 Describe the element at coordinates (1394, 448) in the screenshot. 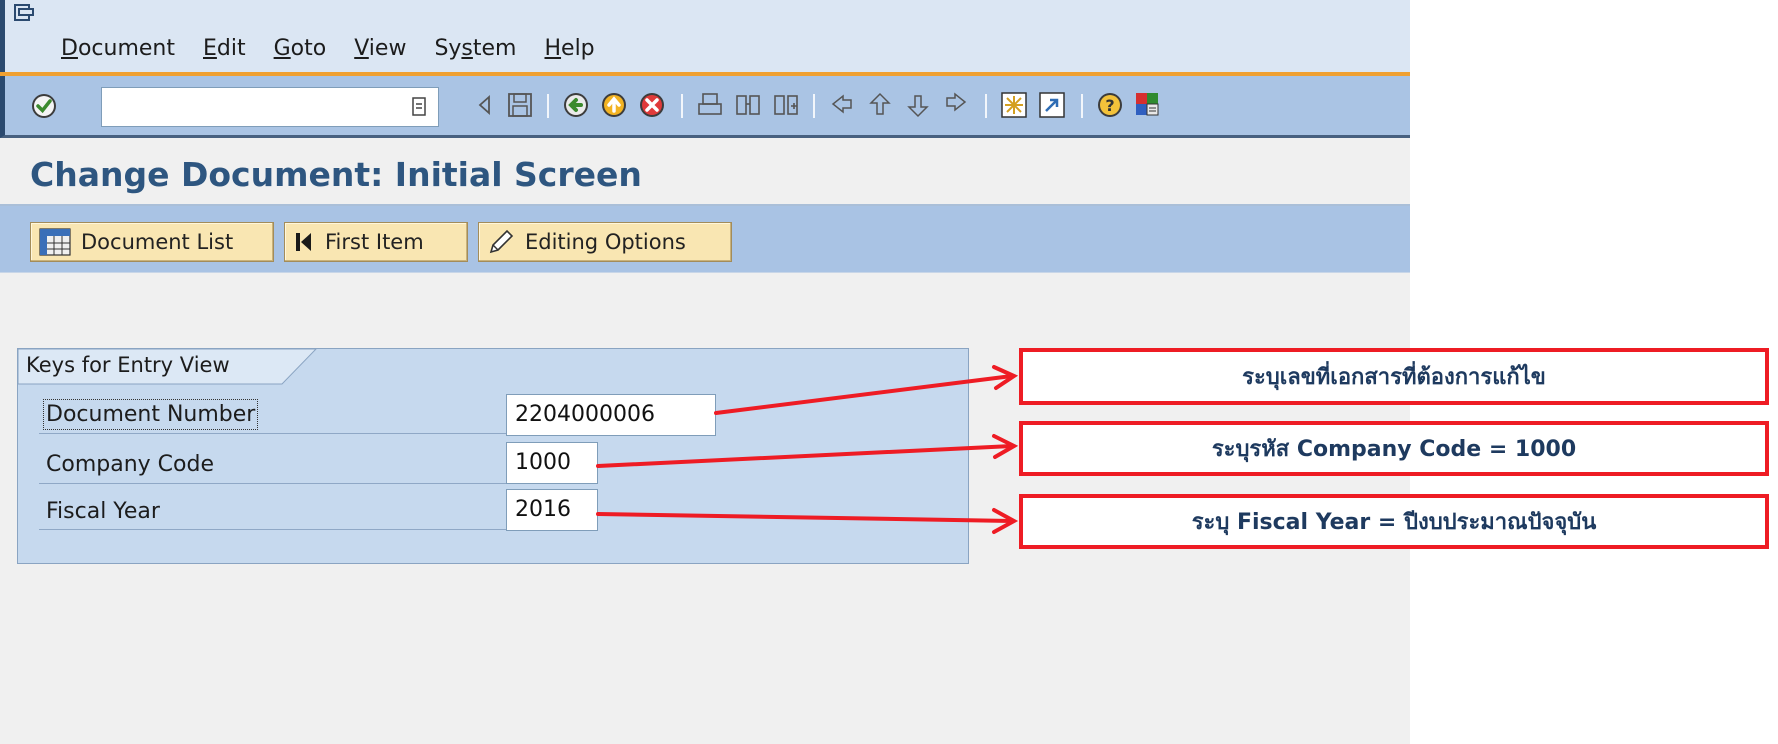

I see `callout-company-code: ระบุรหัส Company Code = 1000` at that location.